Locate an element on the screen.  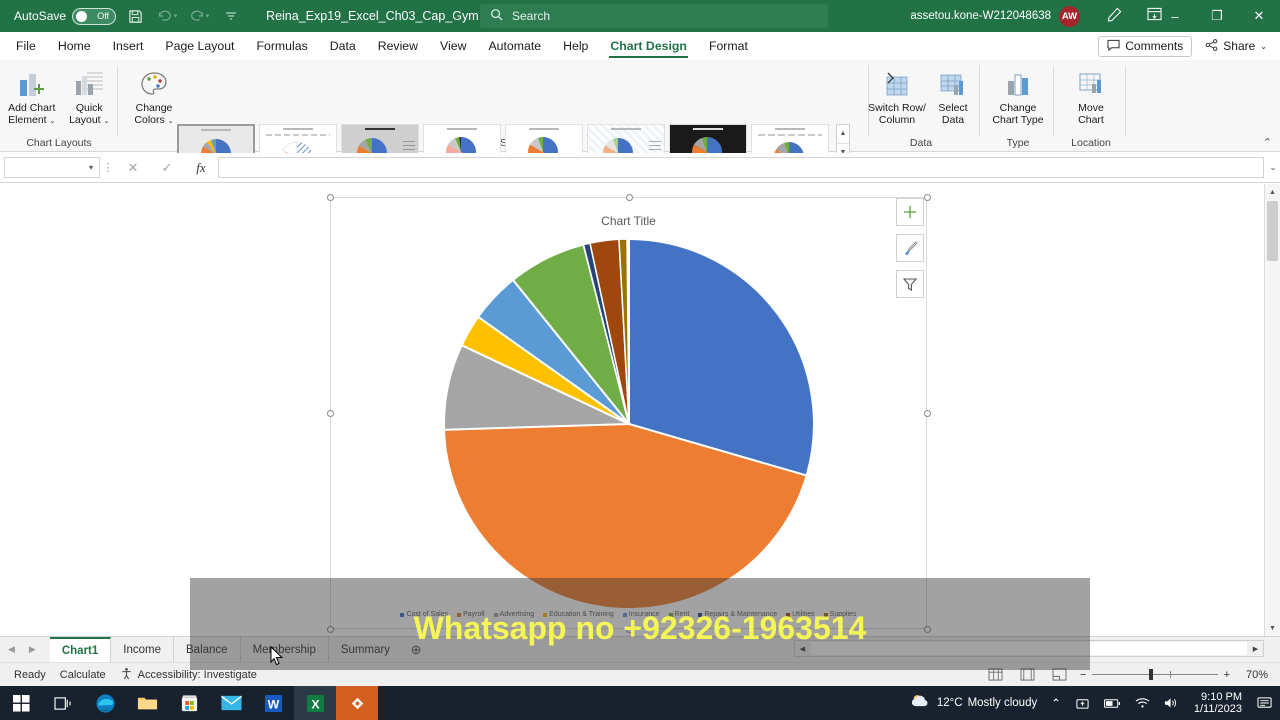
add-chart-element-button: Add Chart Element ⌄ is located at coordinates (32, 94).